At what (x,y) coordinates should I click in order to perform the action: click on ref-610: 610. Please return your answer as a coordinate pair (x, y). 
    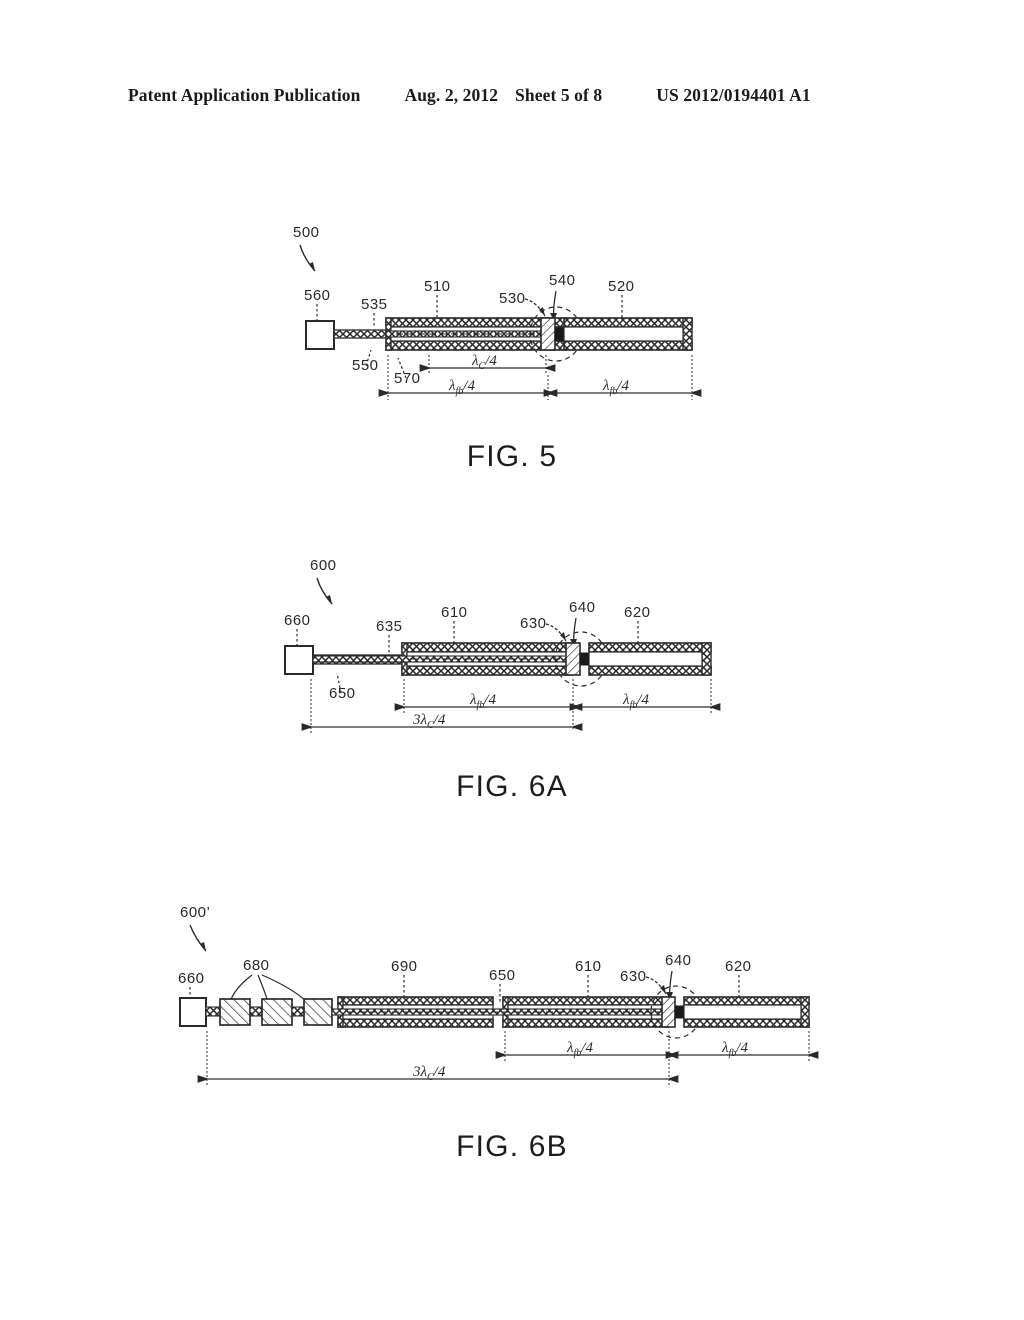
    Looking at the image, I should click on (454, 612).